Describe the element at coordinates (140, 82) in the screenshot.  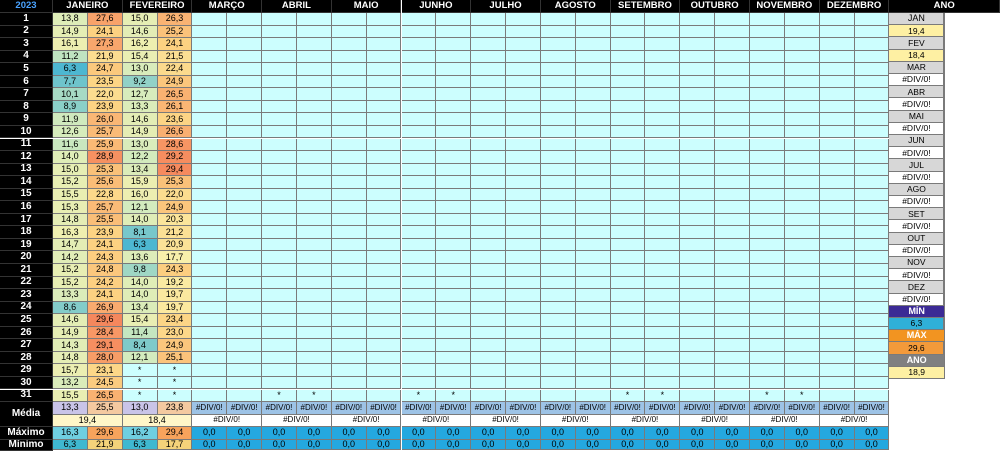
I see `feb-min-cell: 9,2` at that location.